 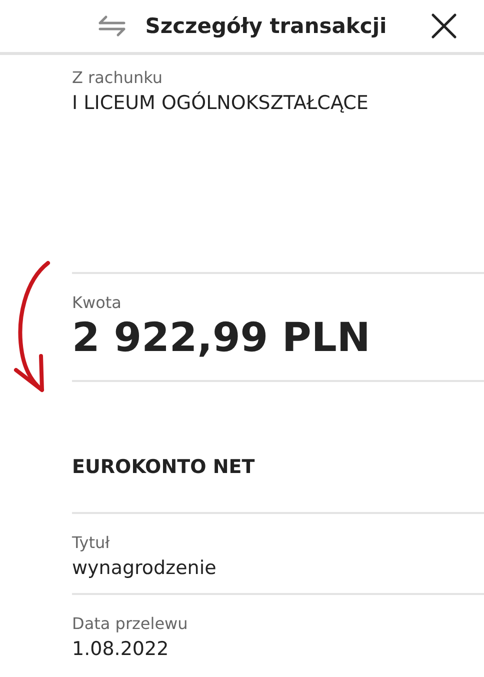 What do you see at coordinates (121, 649) in the screenshot?
I see `field-value: 1.08.2022` at bounding box center [121, 649].